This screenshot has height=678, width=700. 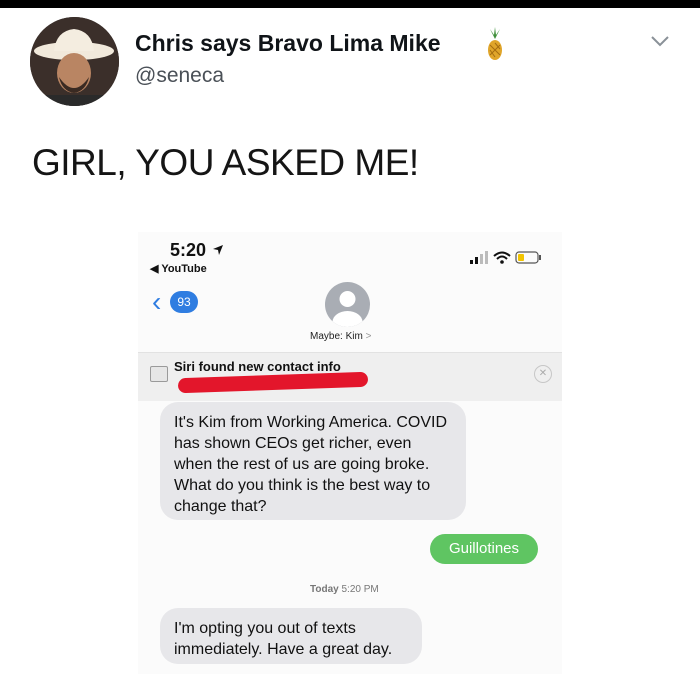 What do you see at coordinates (484, 549) in the screenshot?
I see `outgoing-message-bubble: Guillotines` at bounding box center [484, 549].